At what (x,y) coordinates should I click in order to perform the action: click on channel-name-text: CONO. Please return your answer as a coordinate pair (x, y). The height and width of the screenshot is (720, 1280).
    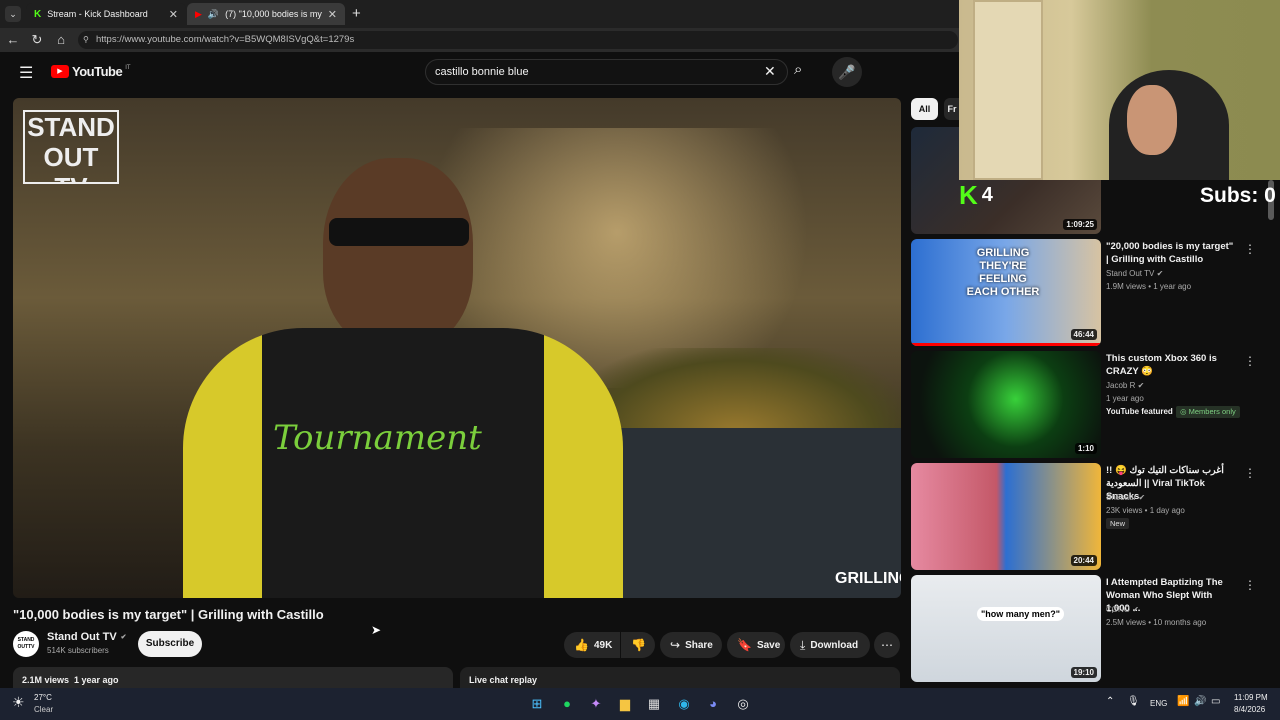
    Looking at the image, I should click on (1118, 609).